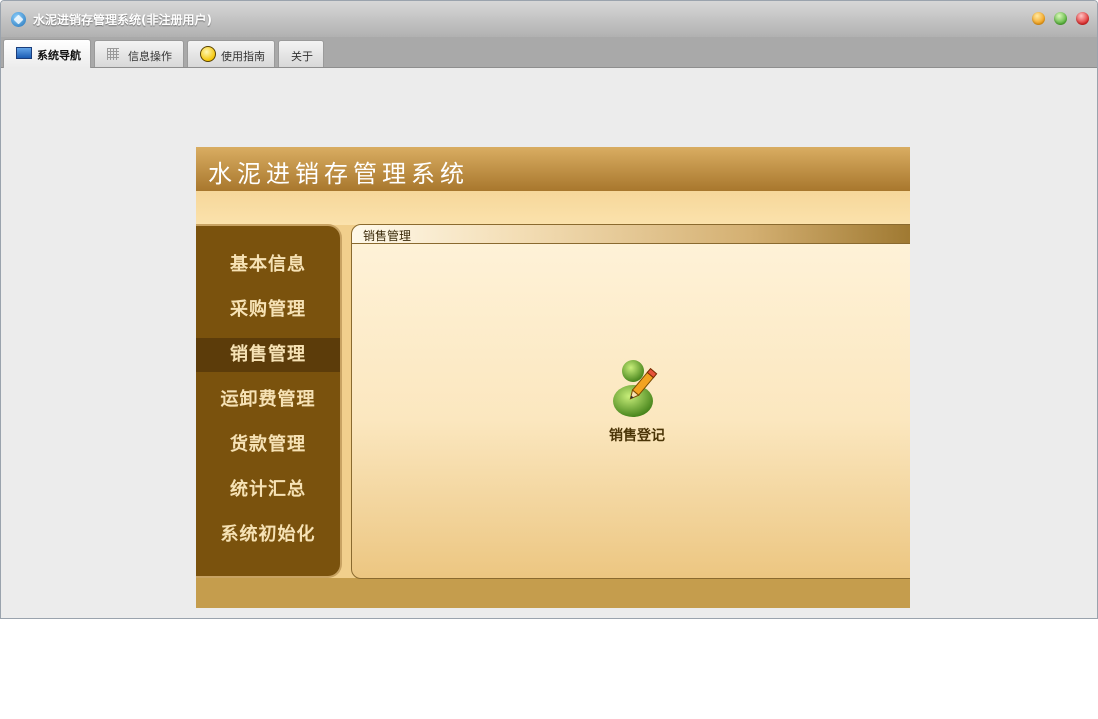 The width and height of the screenshot is (1098, 719). I want to click on title-bar: 水泥进销存管理系统(非注册用户), so click(549, 19).